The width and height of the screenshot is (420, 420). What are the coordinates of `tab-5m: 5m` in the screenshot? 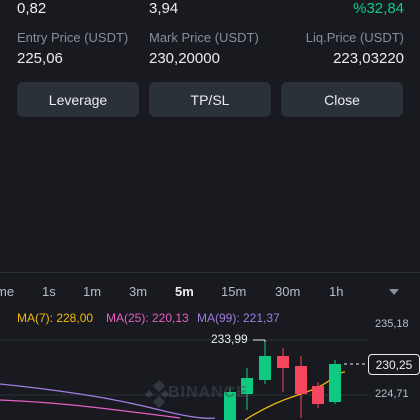 It's located at (184, 291).